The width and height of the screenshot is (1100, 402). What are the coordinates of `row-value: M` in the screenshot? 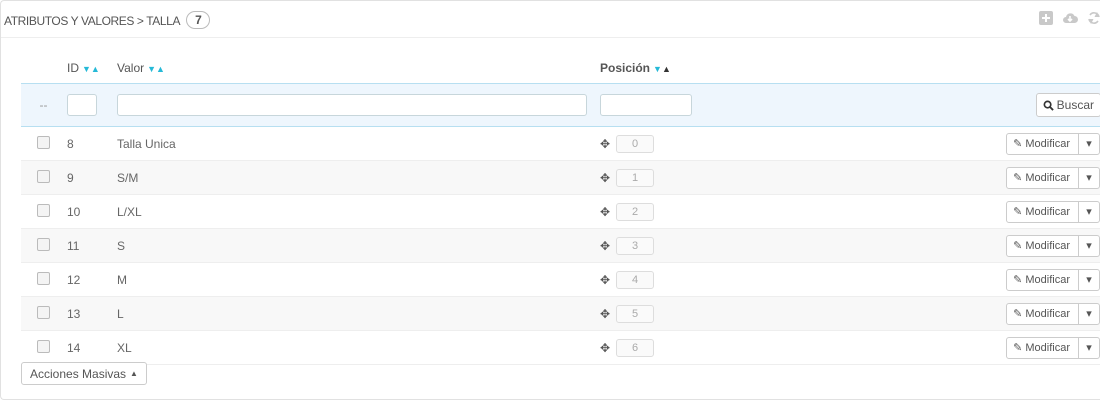 It's located at (357, 279).